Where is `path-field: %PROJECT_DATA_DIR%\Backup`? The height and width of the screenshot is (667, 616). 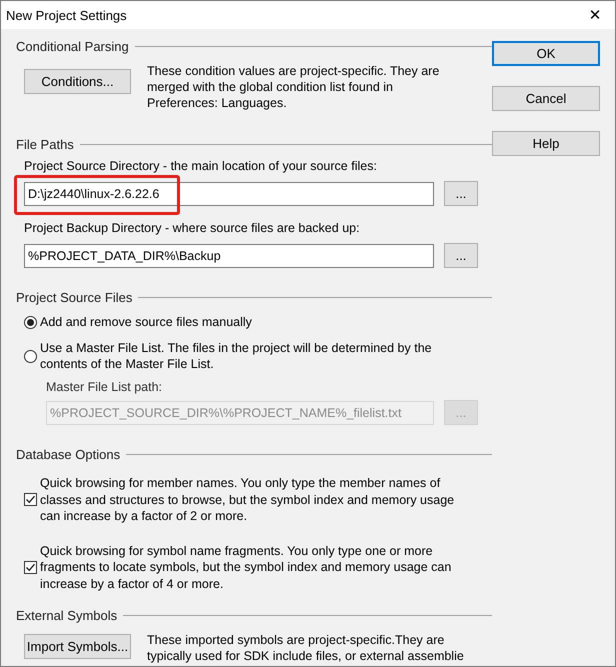 path-field: %PROJECT_DATA_DIR%\Backup is located at coordinates (229, 256).